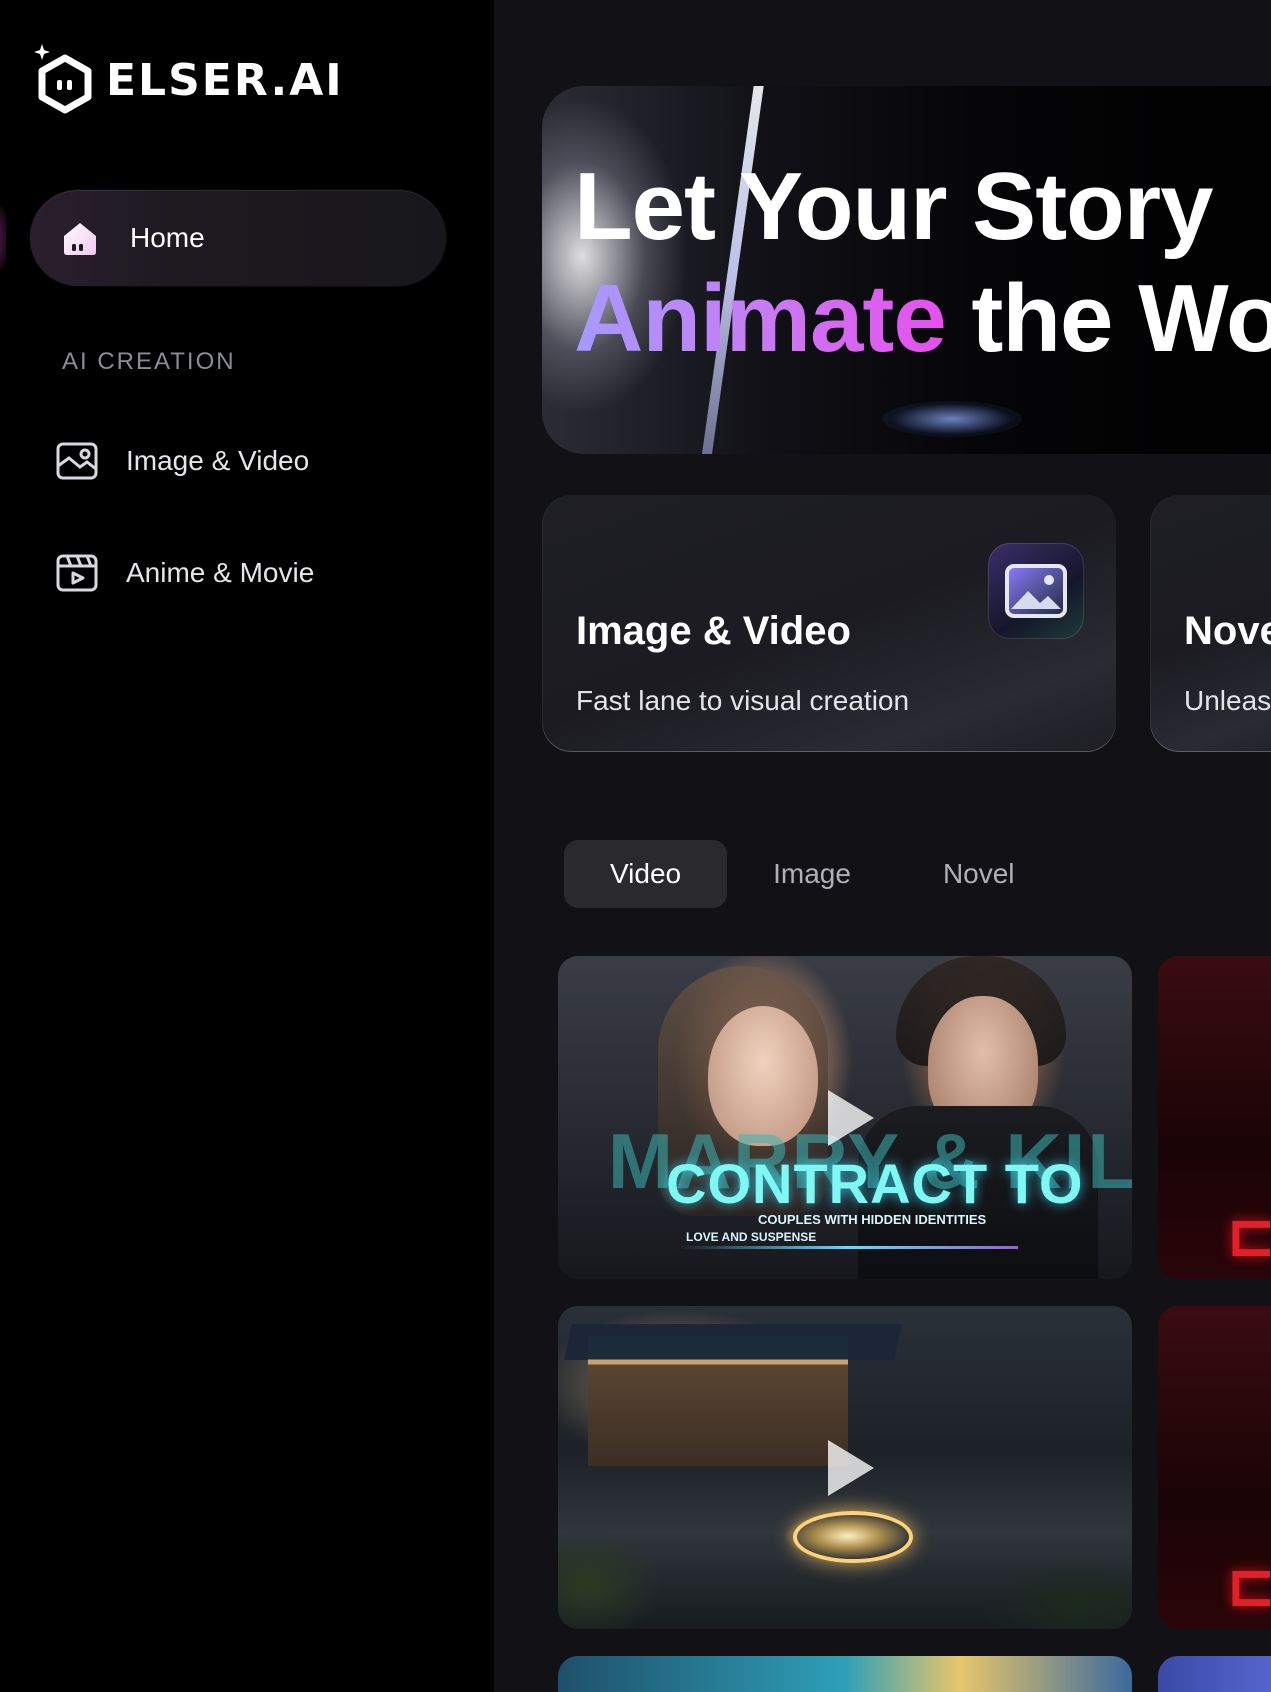 The image size is (1271, 1692). I want to click on sidebar-item-label: Anime & Movie, so click(220, 572).